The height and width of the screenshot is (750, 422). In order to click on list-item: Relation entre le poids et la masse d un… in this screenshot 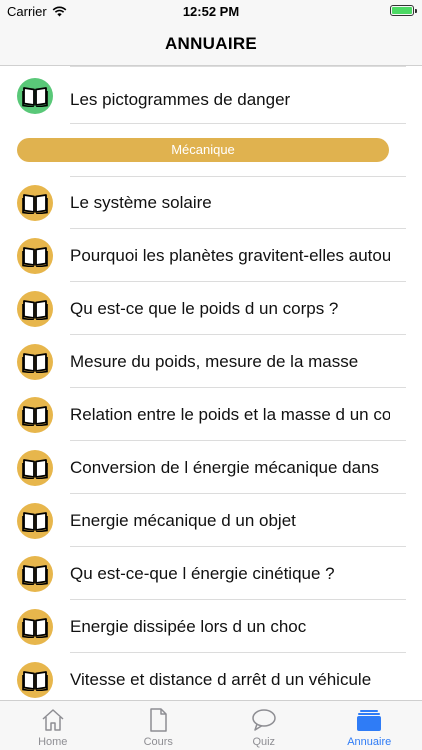, I will do `click(211, 414)`.